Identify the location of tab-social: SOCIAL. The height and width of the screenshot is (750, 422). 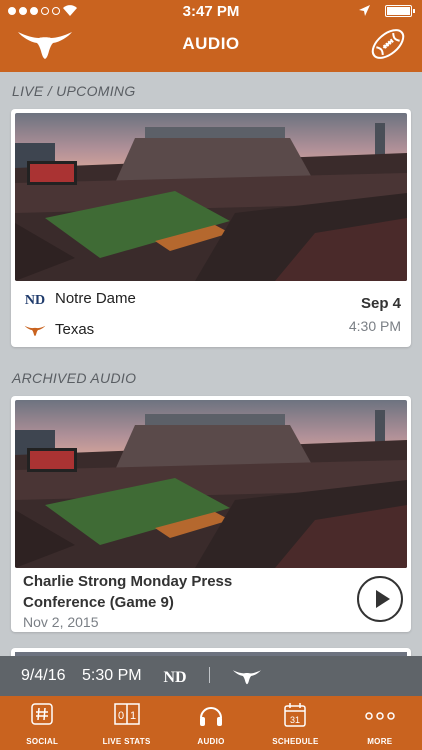
(42, 723).